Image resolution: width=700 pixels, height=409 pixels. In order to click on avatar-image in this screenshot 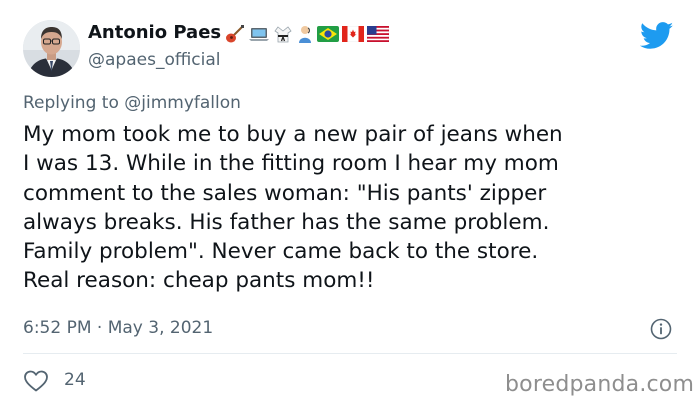, I will do `click(51, 48)`.